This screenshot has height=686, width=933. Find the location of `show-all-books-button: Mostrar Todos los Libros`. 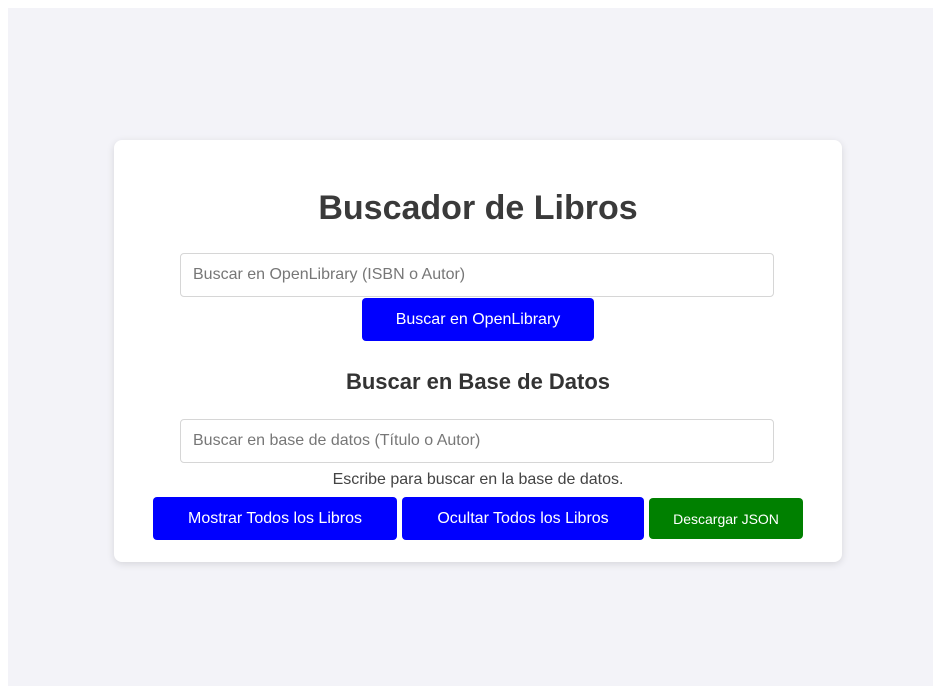

show-all-books-button: Mostrar Todos los Libros is located at coordinates (275, 518).